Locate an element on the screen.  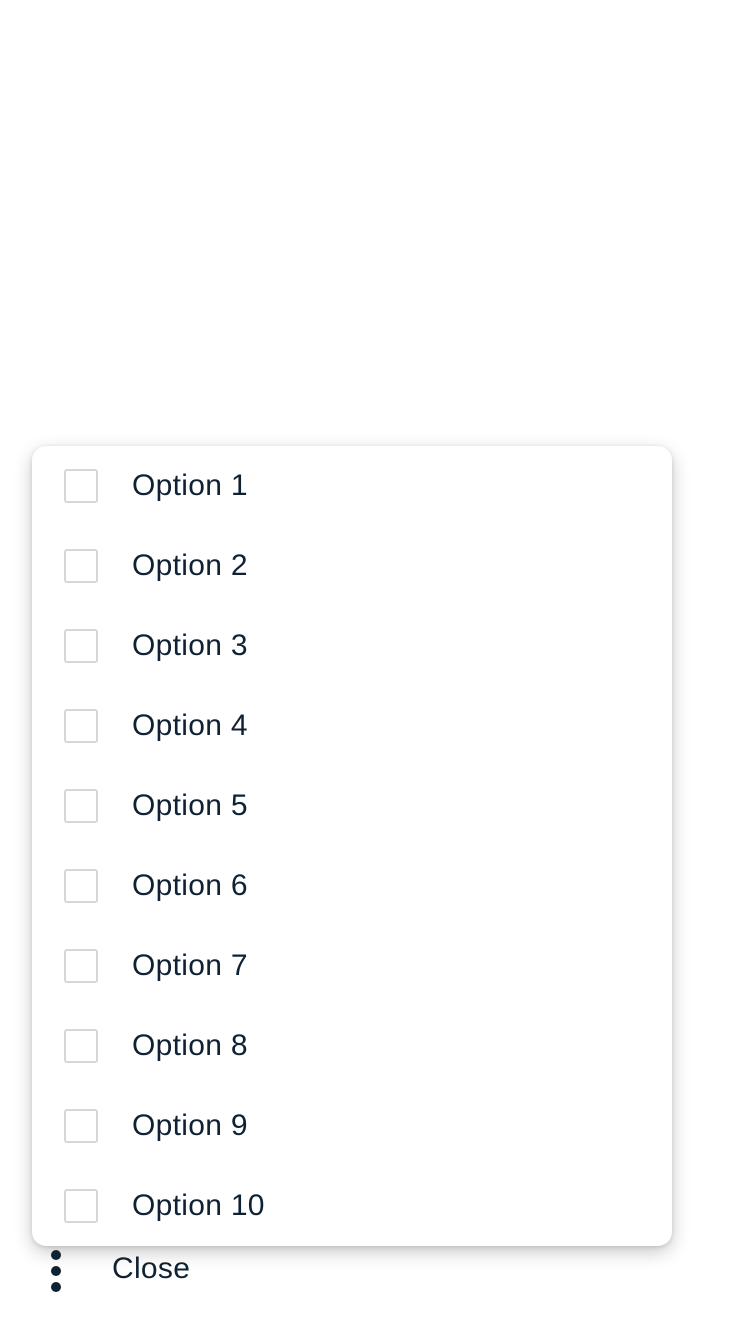
menu-item-label: Option 8 is located at coordinates (190, 1045).